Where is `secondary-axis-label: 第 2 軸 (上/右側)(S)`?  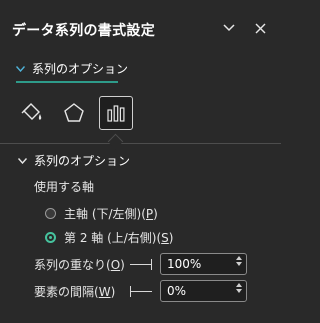
secondary-axis-label: 第 2 軸 (上/右側)(S) is located at coordinates (119, 238).